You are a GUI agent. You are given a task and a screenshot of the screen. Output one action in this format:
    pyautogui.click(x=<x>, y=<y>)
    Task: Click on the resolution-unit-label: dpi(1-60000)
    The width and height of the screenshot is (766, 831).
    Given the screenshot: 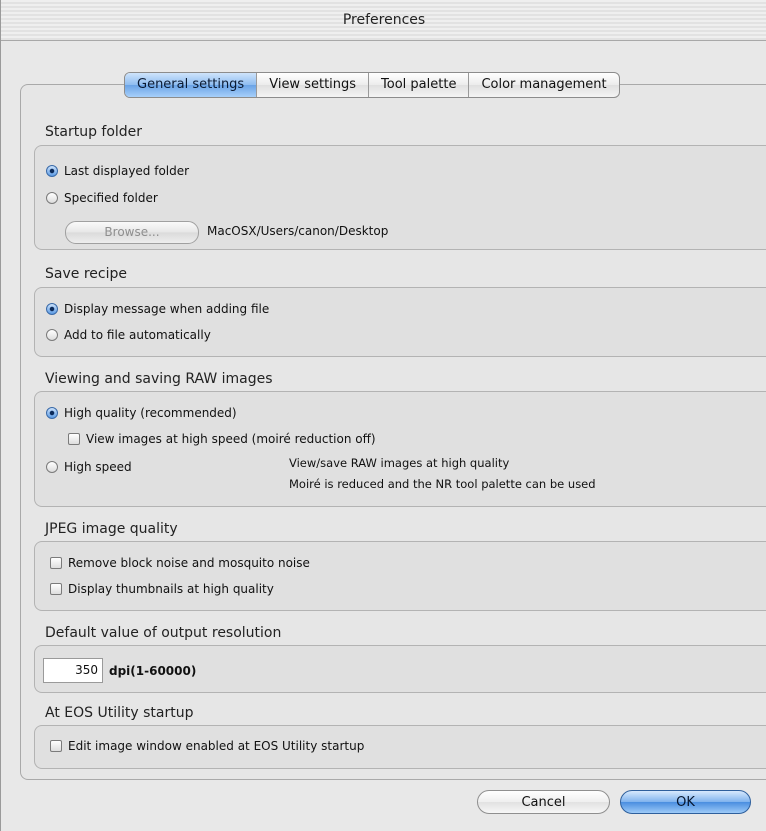 What is the action you would take?
    pyautogui.click(x=153, y=671)
    